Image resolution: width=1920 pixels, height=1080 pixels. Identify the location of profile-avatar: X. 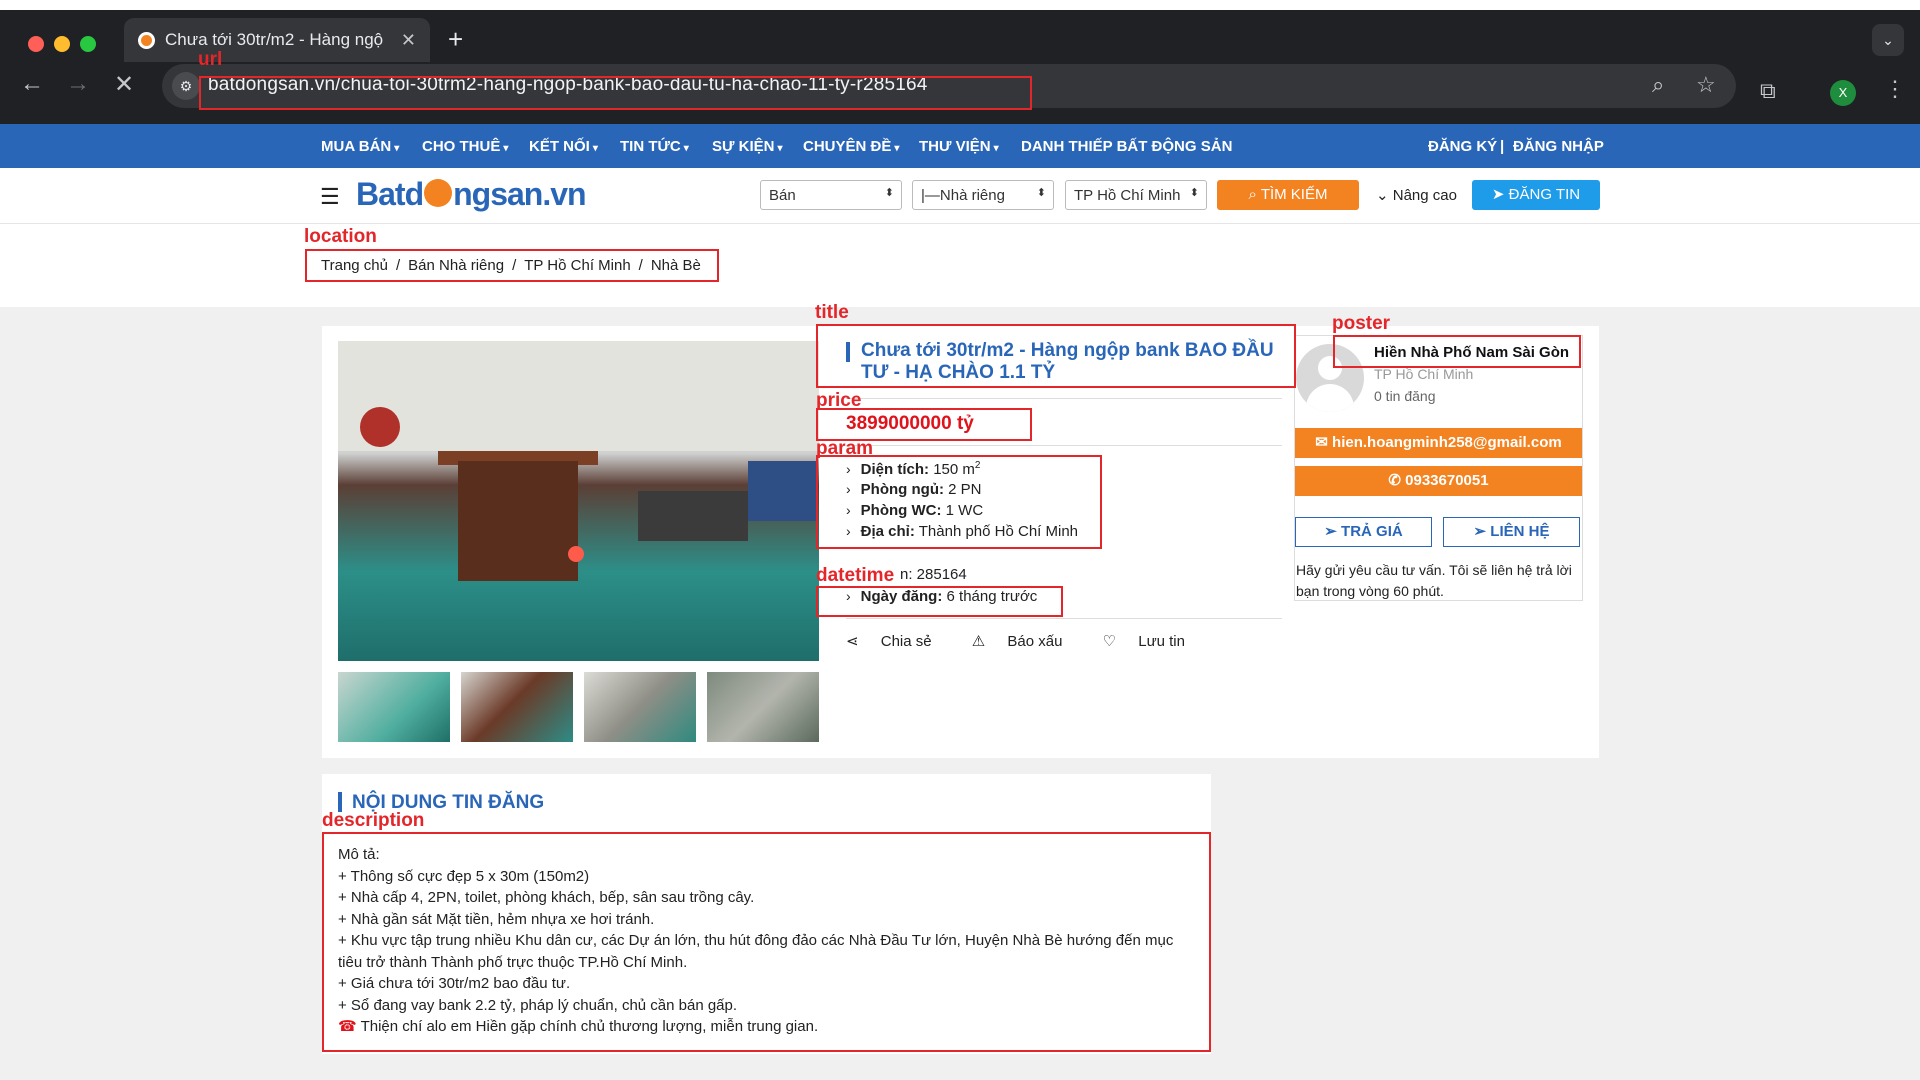
(1843, 93).